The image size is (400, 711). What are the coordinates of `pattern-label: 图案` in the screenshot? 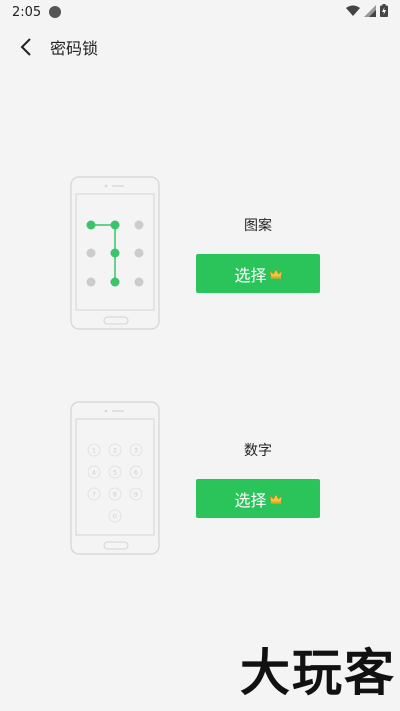 It's located at (258, 226).